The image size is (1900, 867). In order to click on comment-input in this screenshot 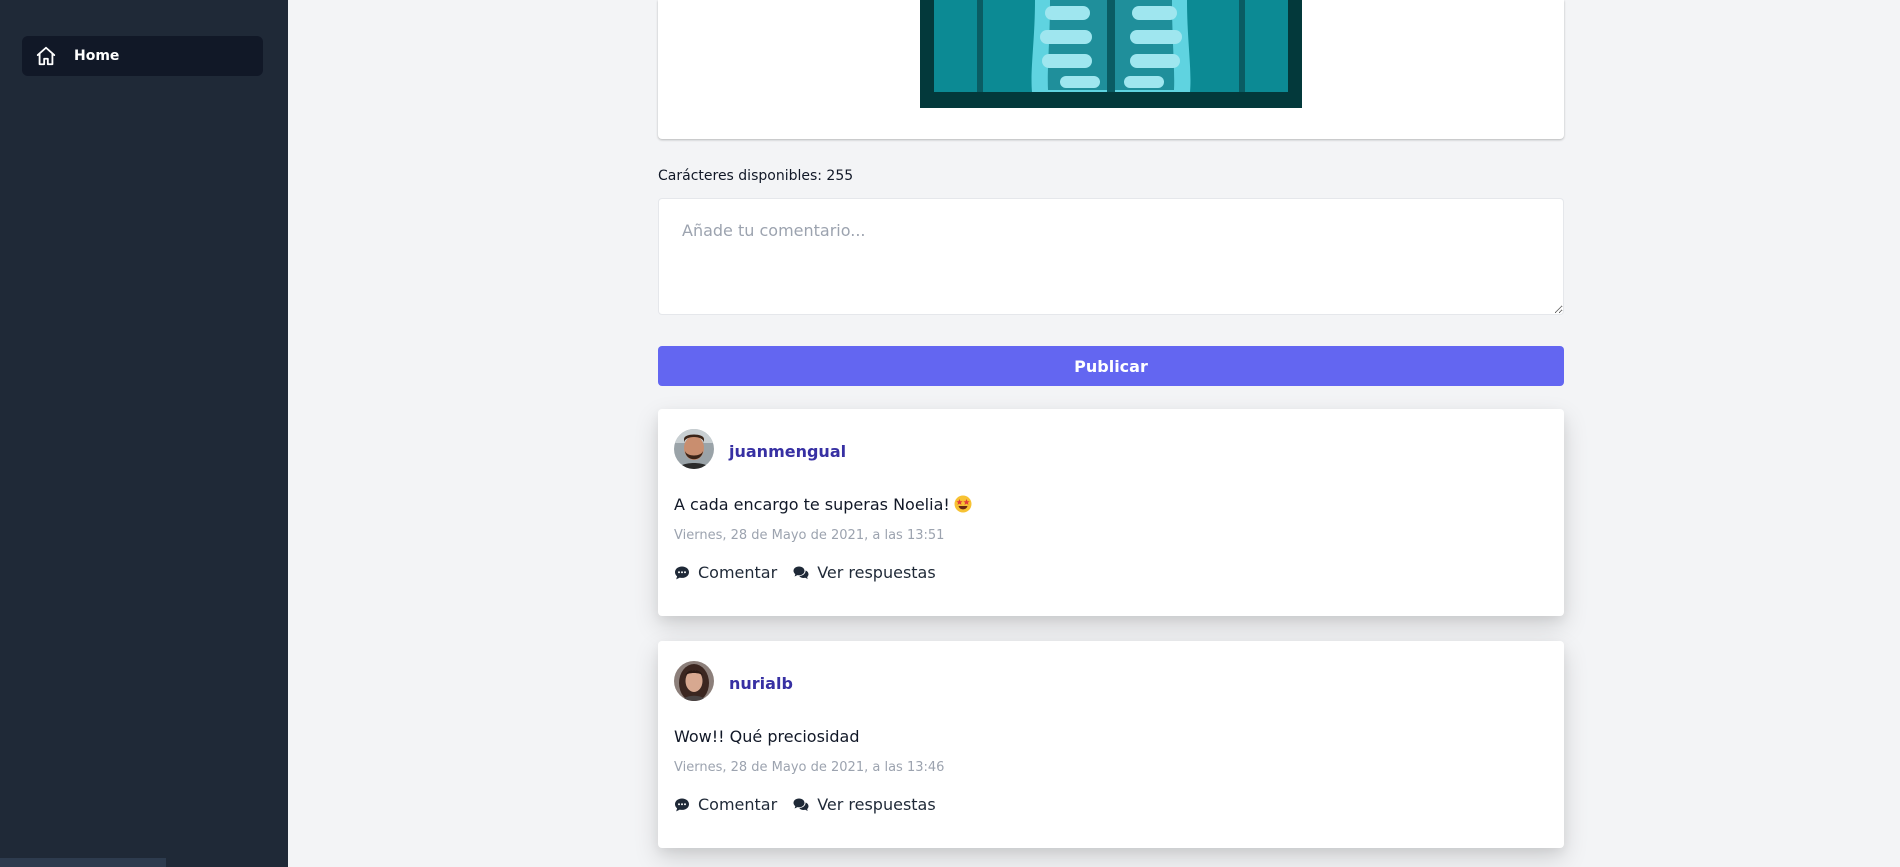, I will do `click(1111, 256)`.